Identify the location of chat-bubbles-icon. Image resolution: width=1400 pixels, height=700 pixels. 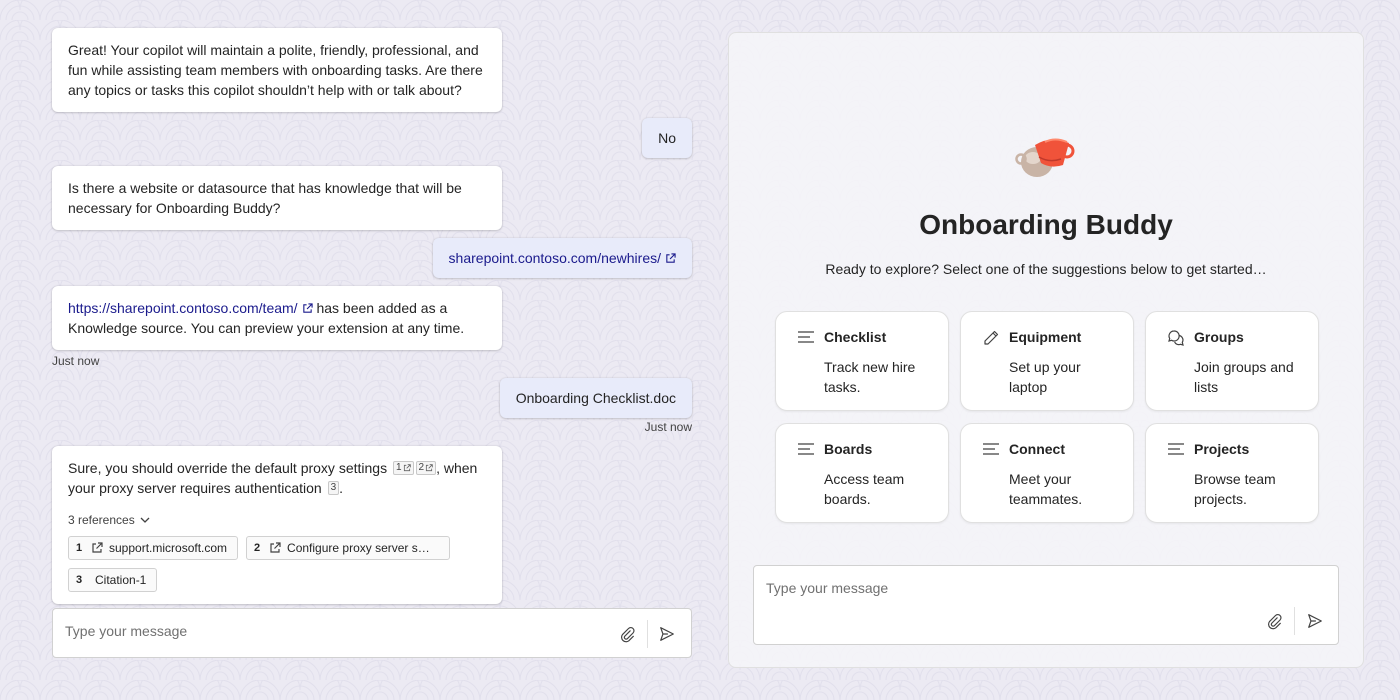
(1176, 338).